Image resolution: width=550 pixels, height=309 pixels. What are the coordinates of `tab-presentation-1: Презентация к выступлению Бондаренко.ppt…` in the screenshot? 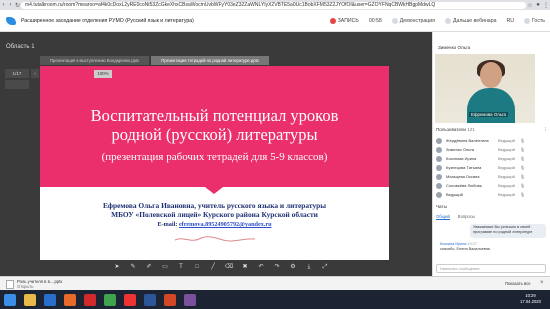 It's located at (95, 60).